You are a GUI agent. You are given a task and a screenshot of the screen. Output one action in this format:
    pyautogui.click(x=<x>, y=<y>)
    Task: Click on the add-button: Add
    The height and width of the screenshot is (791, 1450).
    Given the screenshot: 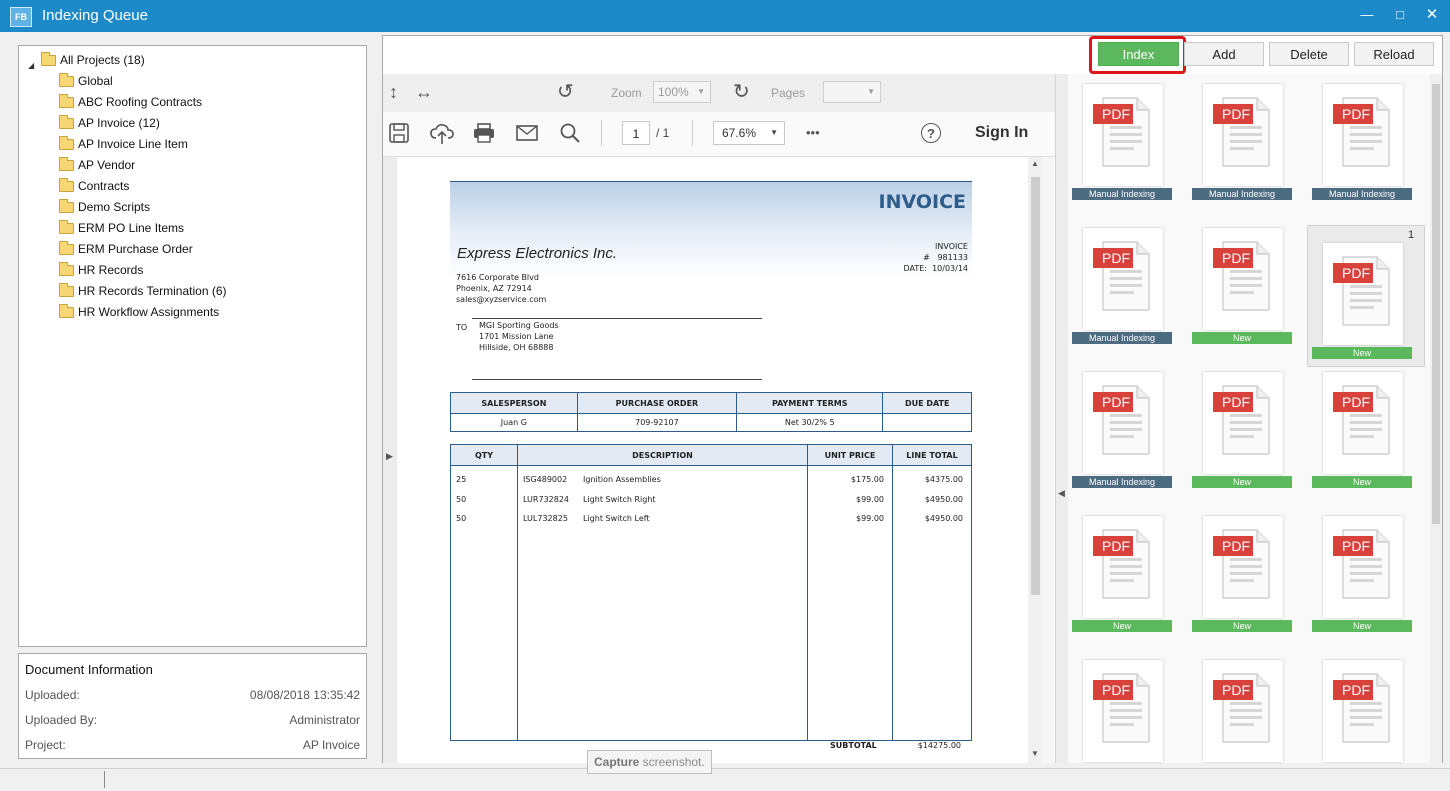 What is the action you would take?
    pyautogui.click(x=1224, y=54)
    